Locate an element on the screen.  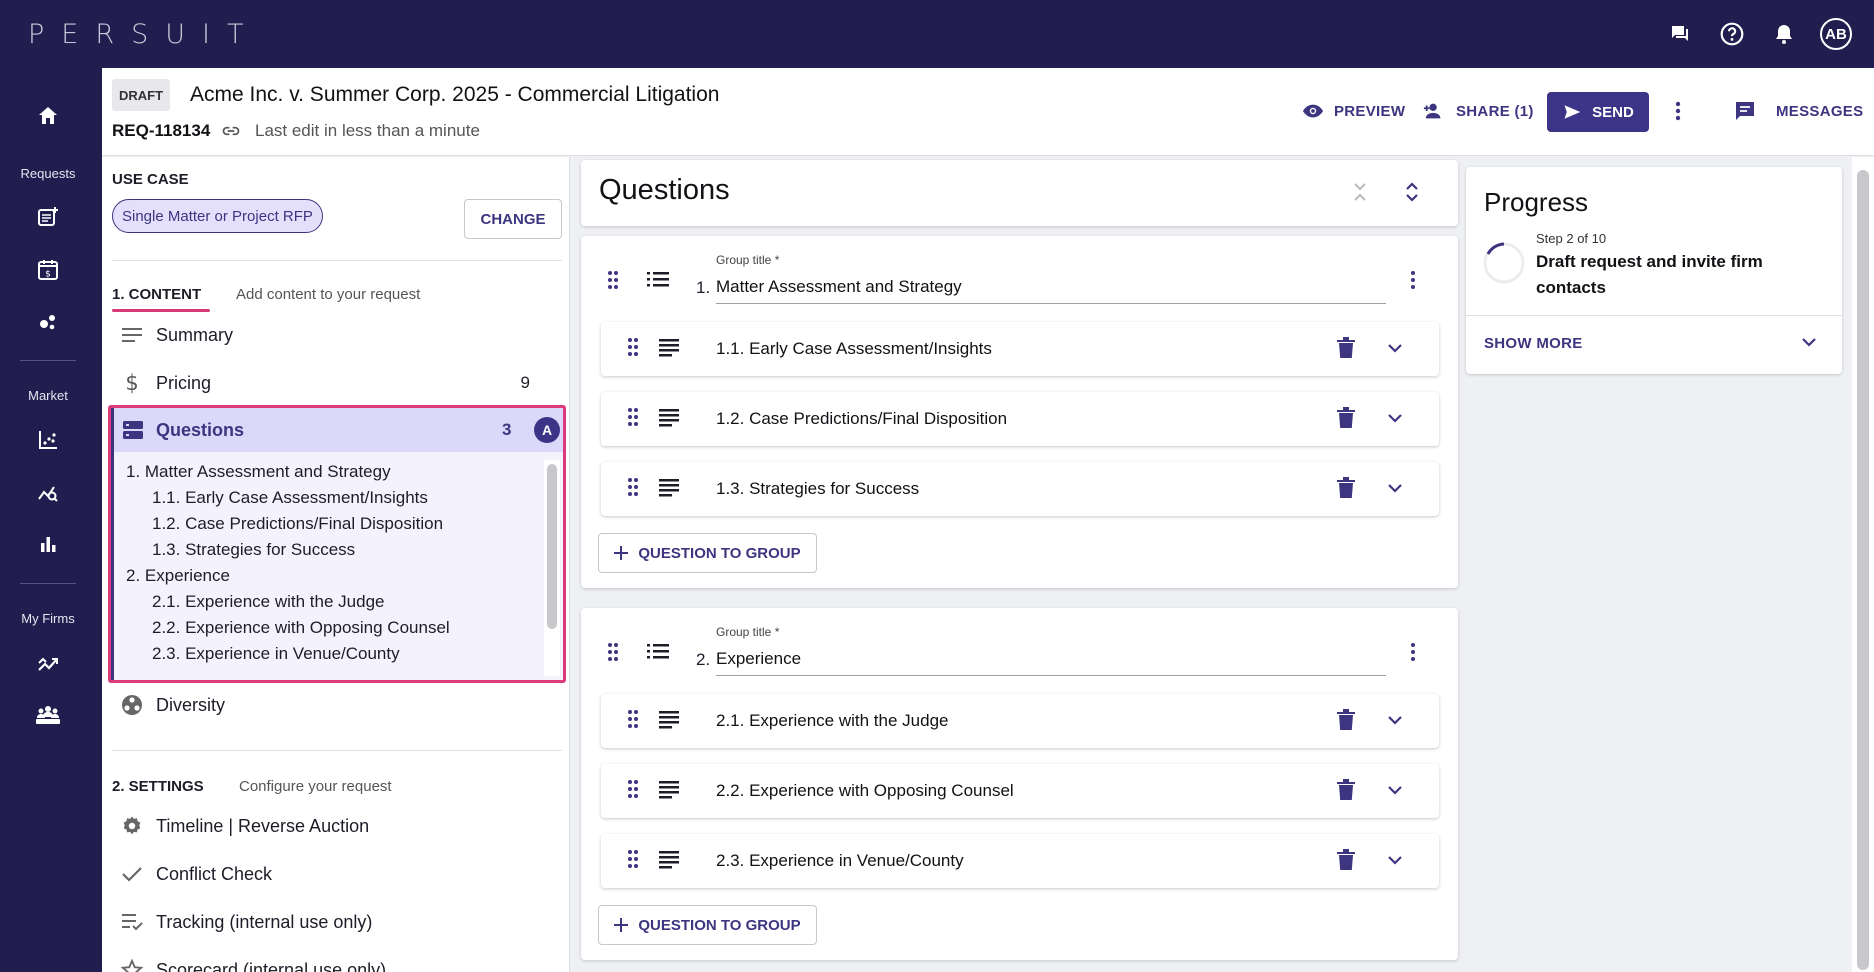
persuit-logo: PERSUIT is located at coordinates (144, 34).